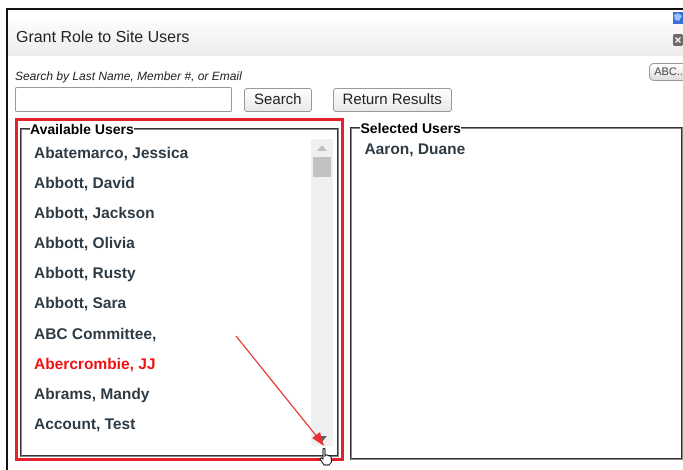 The width and height of the screenshot is (683, 470). I want to click on search-label: Search by Last Name, Member #, or Email, so click(128, 76).